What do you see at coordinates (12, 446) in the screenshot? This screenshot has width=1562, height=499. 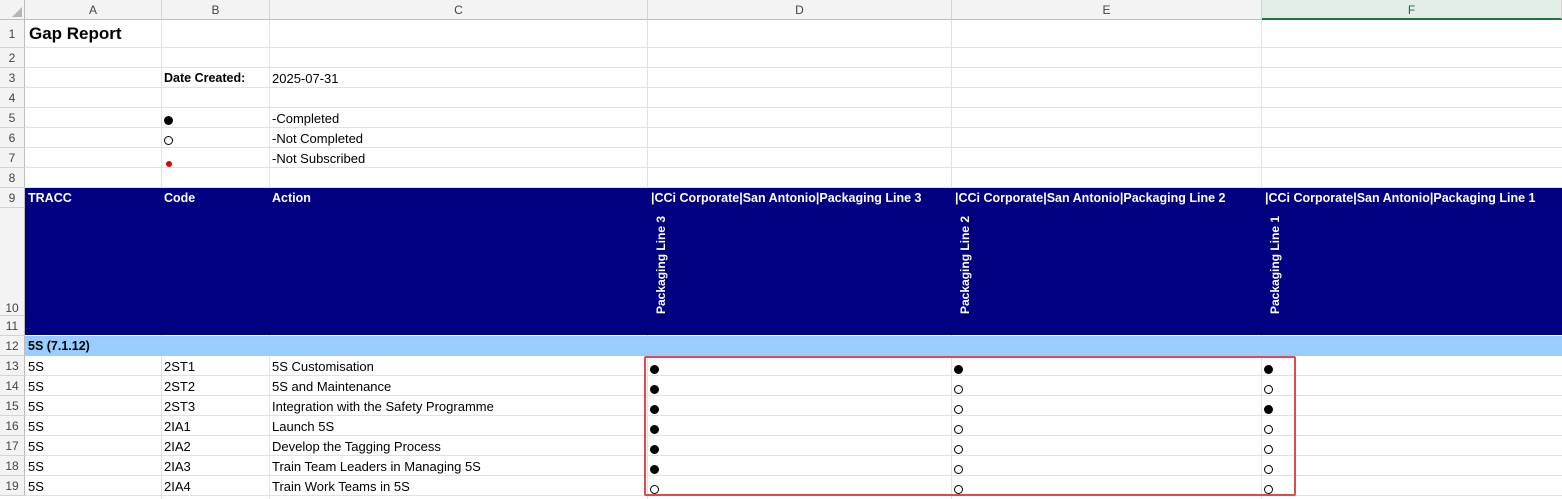 I see `row-header-17: 17` at bounding box center [12, 446].